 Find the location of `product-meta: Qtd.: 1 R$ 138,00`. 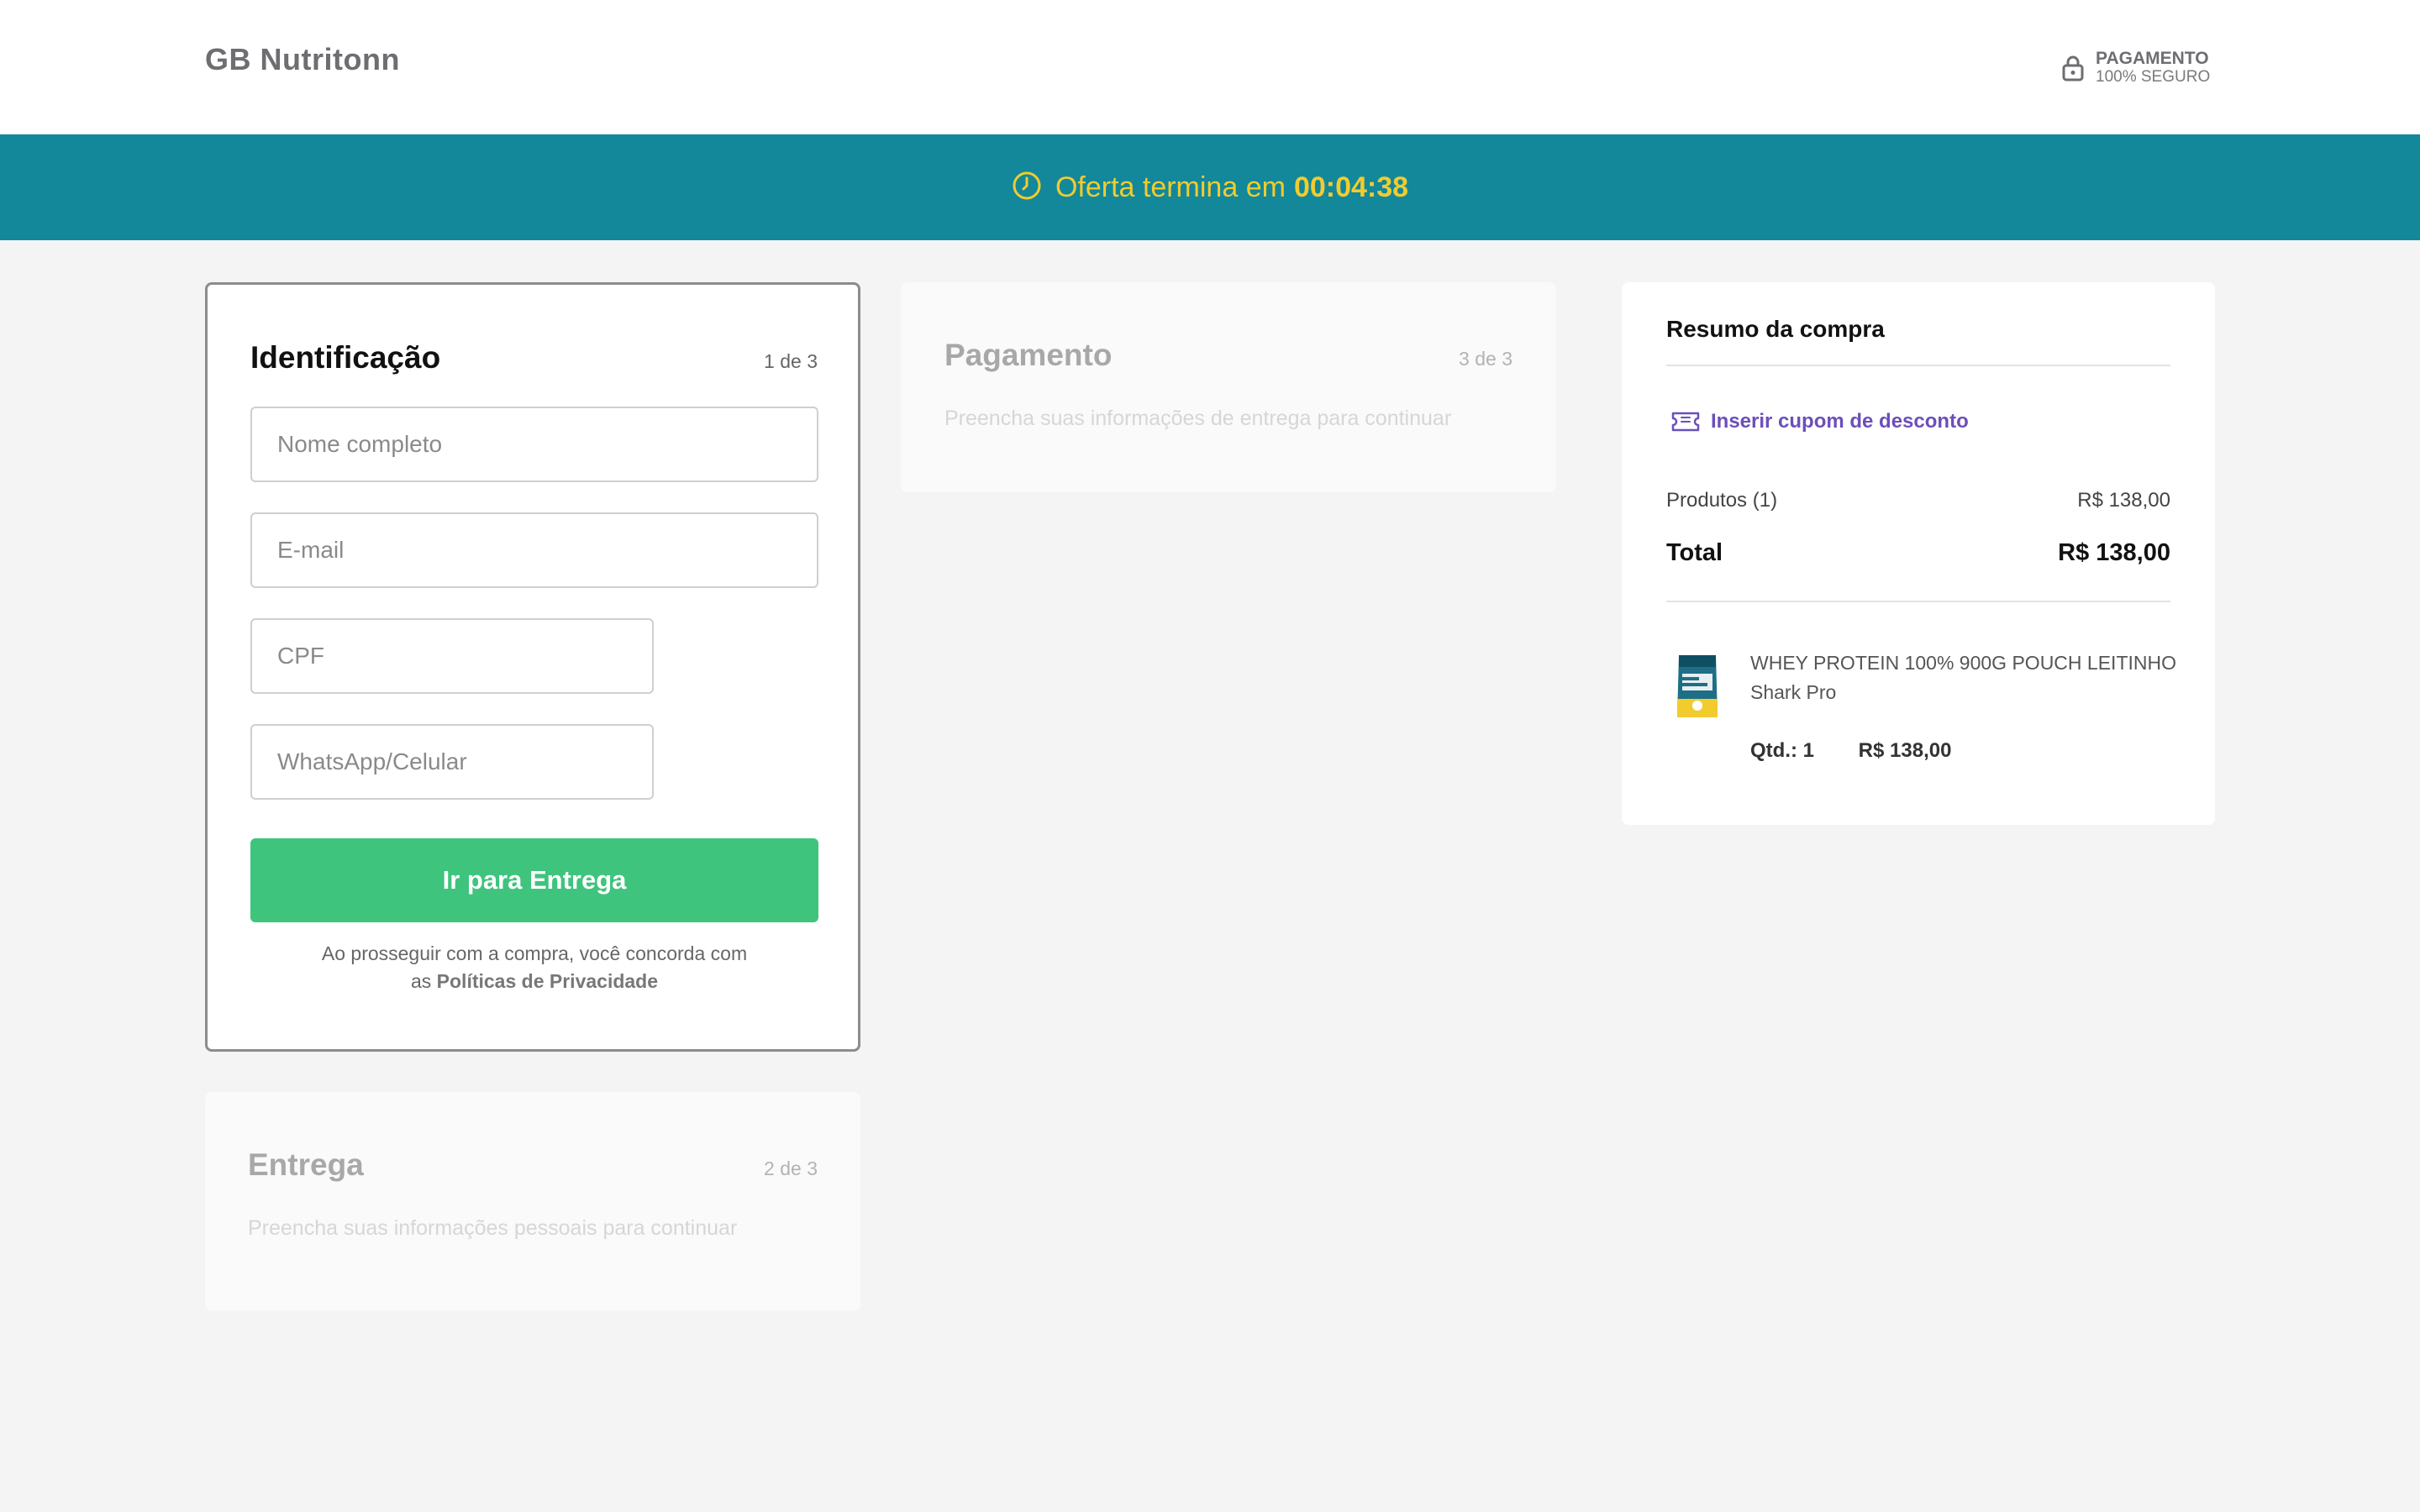

product-meta: Qtd.: 1 R$ 138,00 is located at coordinates (1851, 751).